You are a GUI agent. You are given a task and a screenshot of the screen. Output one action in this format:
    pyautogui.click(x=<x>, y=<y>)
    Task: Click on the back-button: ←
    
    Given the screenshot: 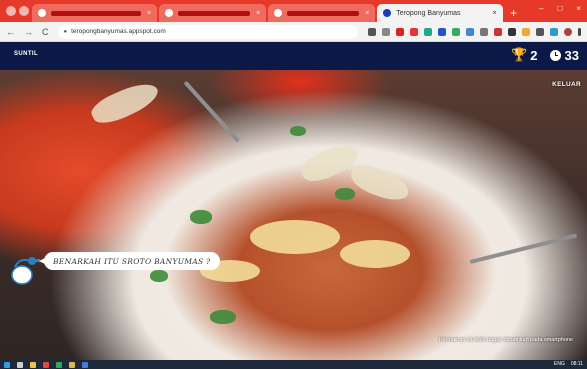 What is the action you would take?
    pyautogui.click(x=10, y=32)
    